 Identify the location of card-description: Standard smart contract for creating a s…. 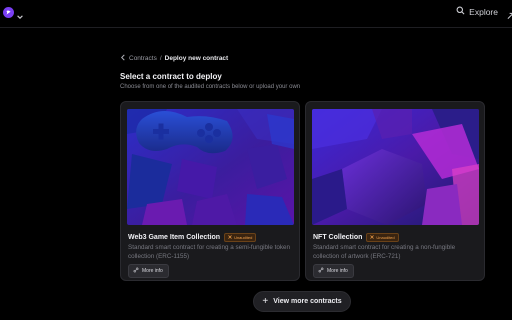
(209, 252).